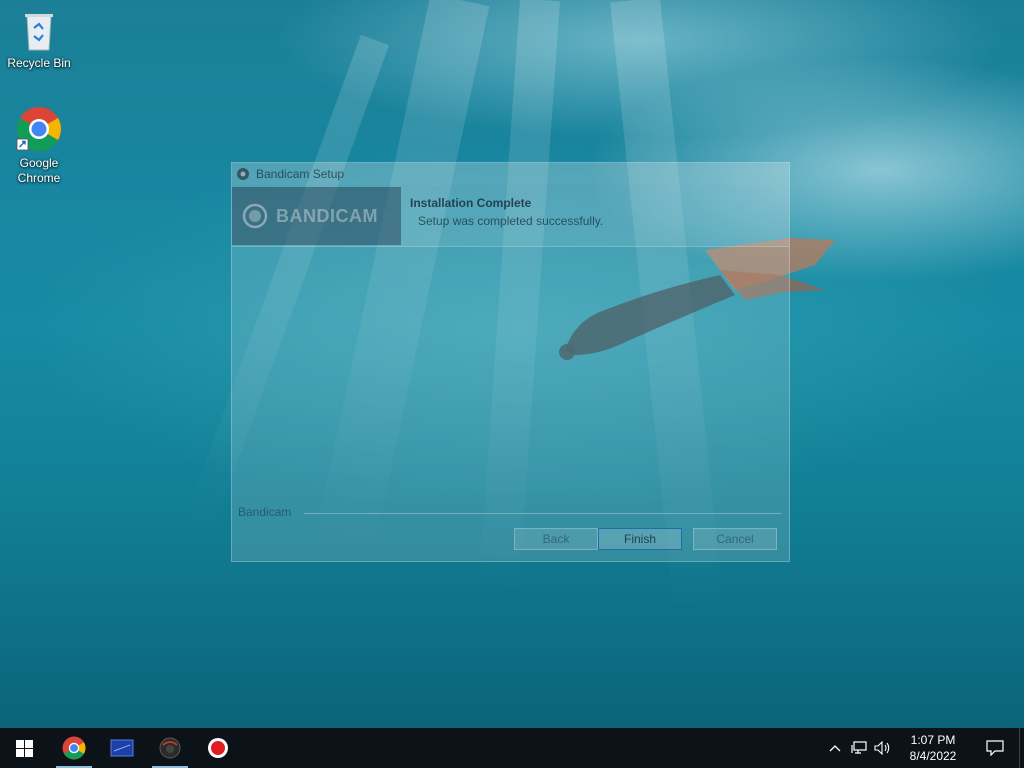 This screenshot has height=768, width=1024. What do you see at coordinates (1021, 748) in the screenshot?
I see `show-desktop-button` at bounding box center [1021, 748].